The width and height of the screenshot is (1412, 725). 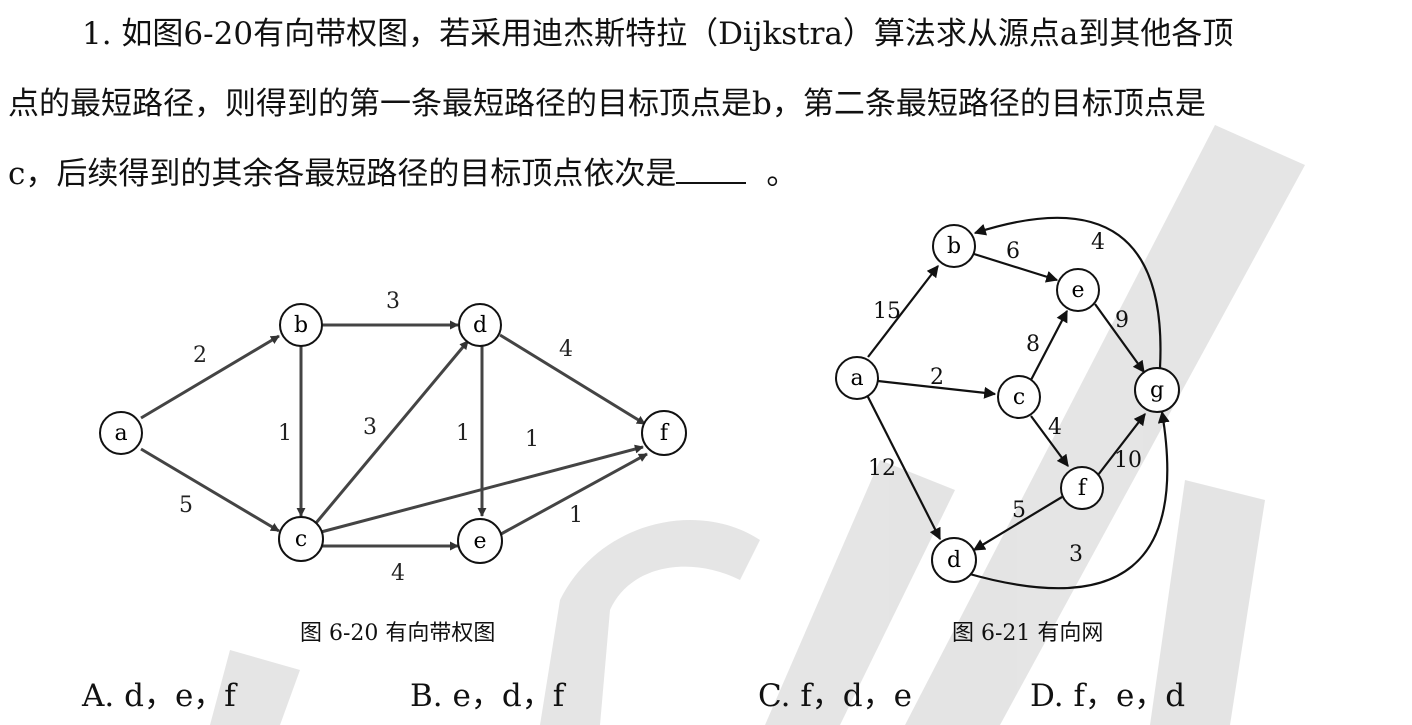 I want to click on weight-c-f: 1, so click(x=532, y=439).